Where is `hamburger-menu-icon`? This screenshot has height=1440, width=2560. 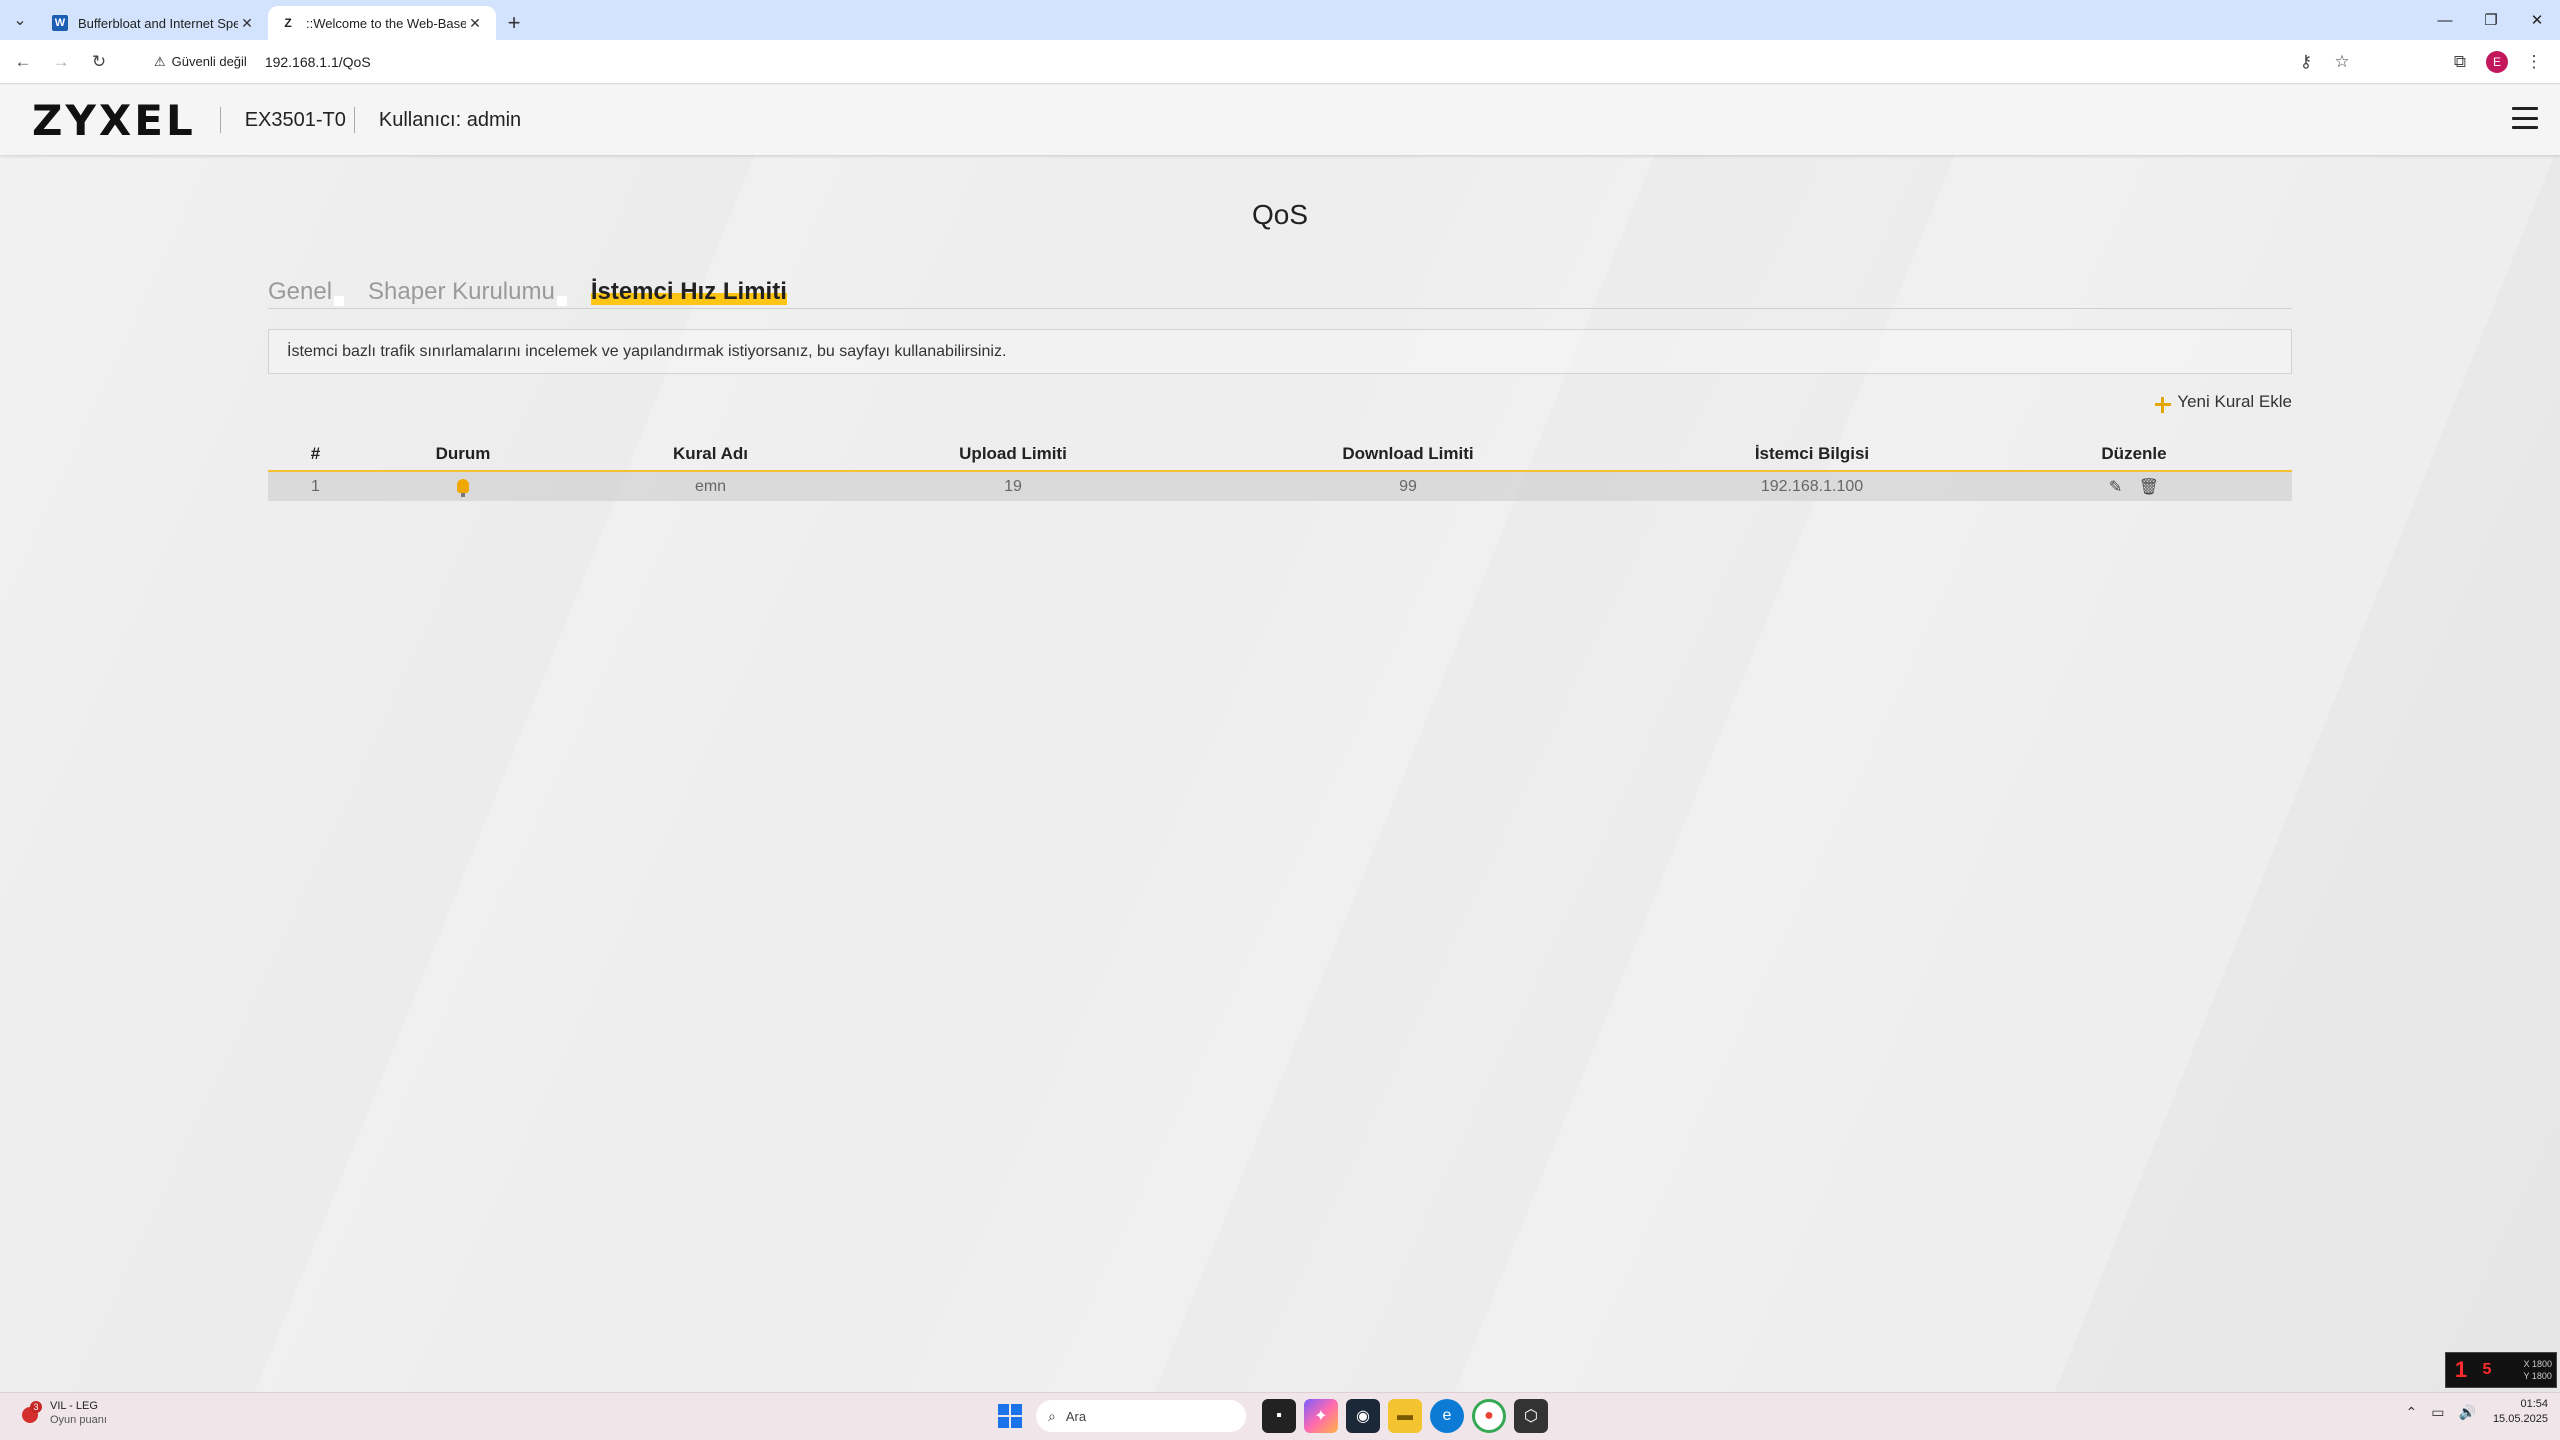
hamburger-menu-icon is located at coordinates (2525, 118).